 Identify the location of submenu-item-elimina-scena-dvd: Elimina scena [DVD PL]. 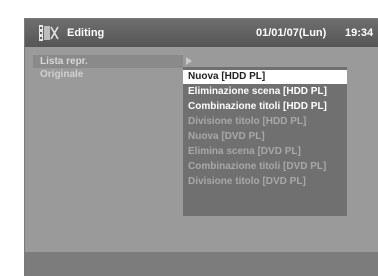
(244, 151).